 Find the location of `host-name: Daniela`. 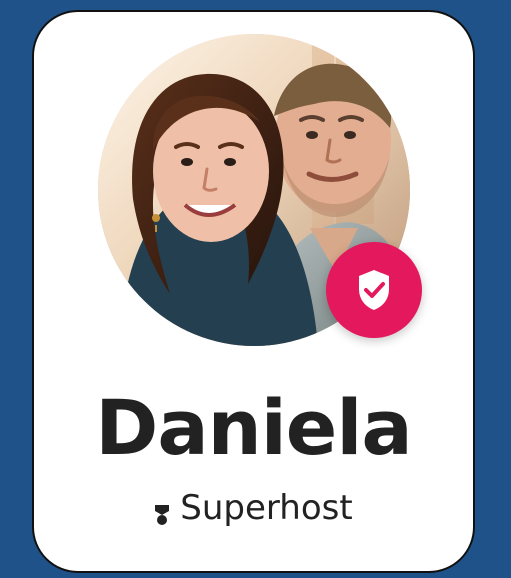

host-name: Daniela is located at coordinates (253, 427).